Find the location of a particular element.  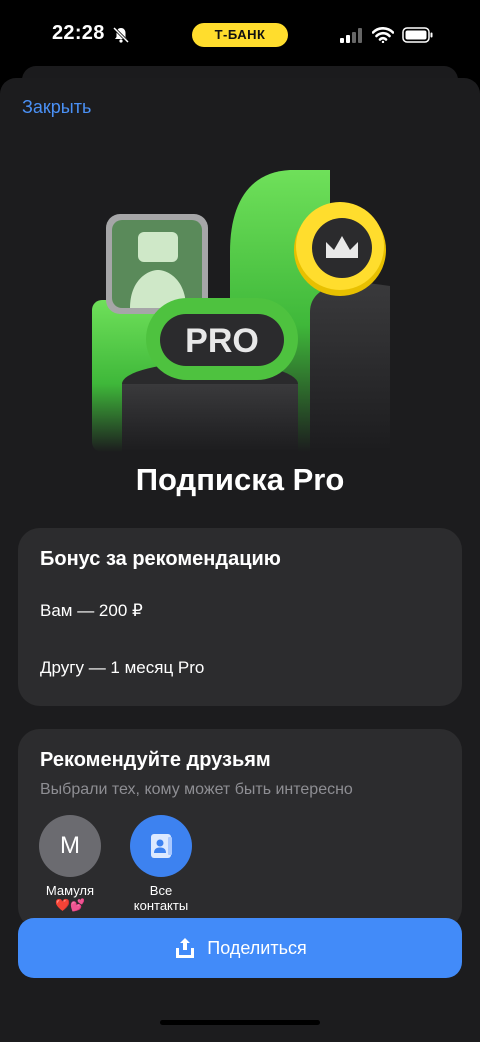

status-bar: 22:28 Т-БАНК is located at coordinates (240, 35).